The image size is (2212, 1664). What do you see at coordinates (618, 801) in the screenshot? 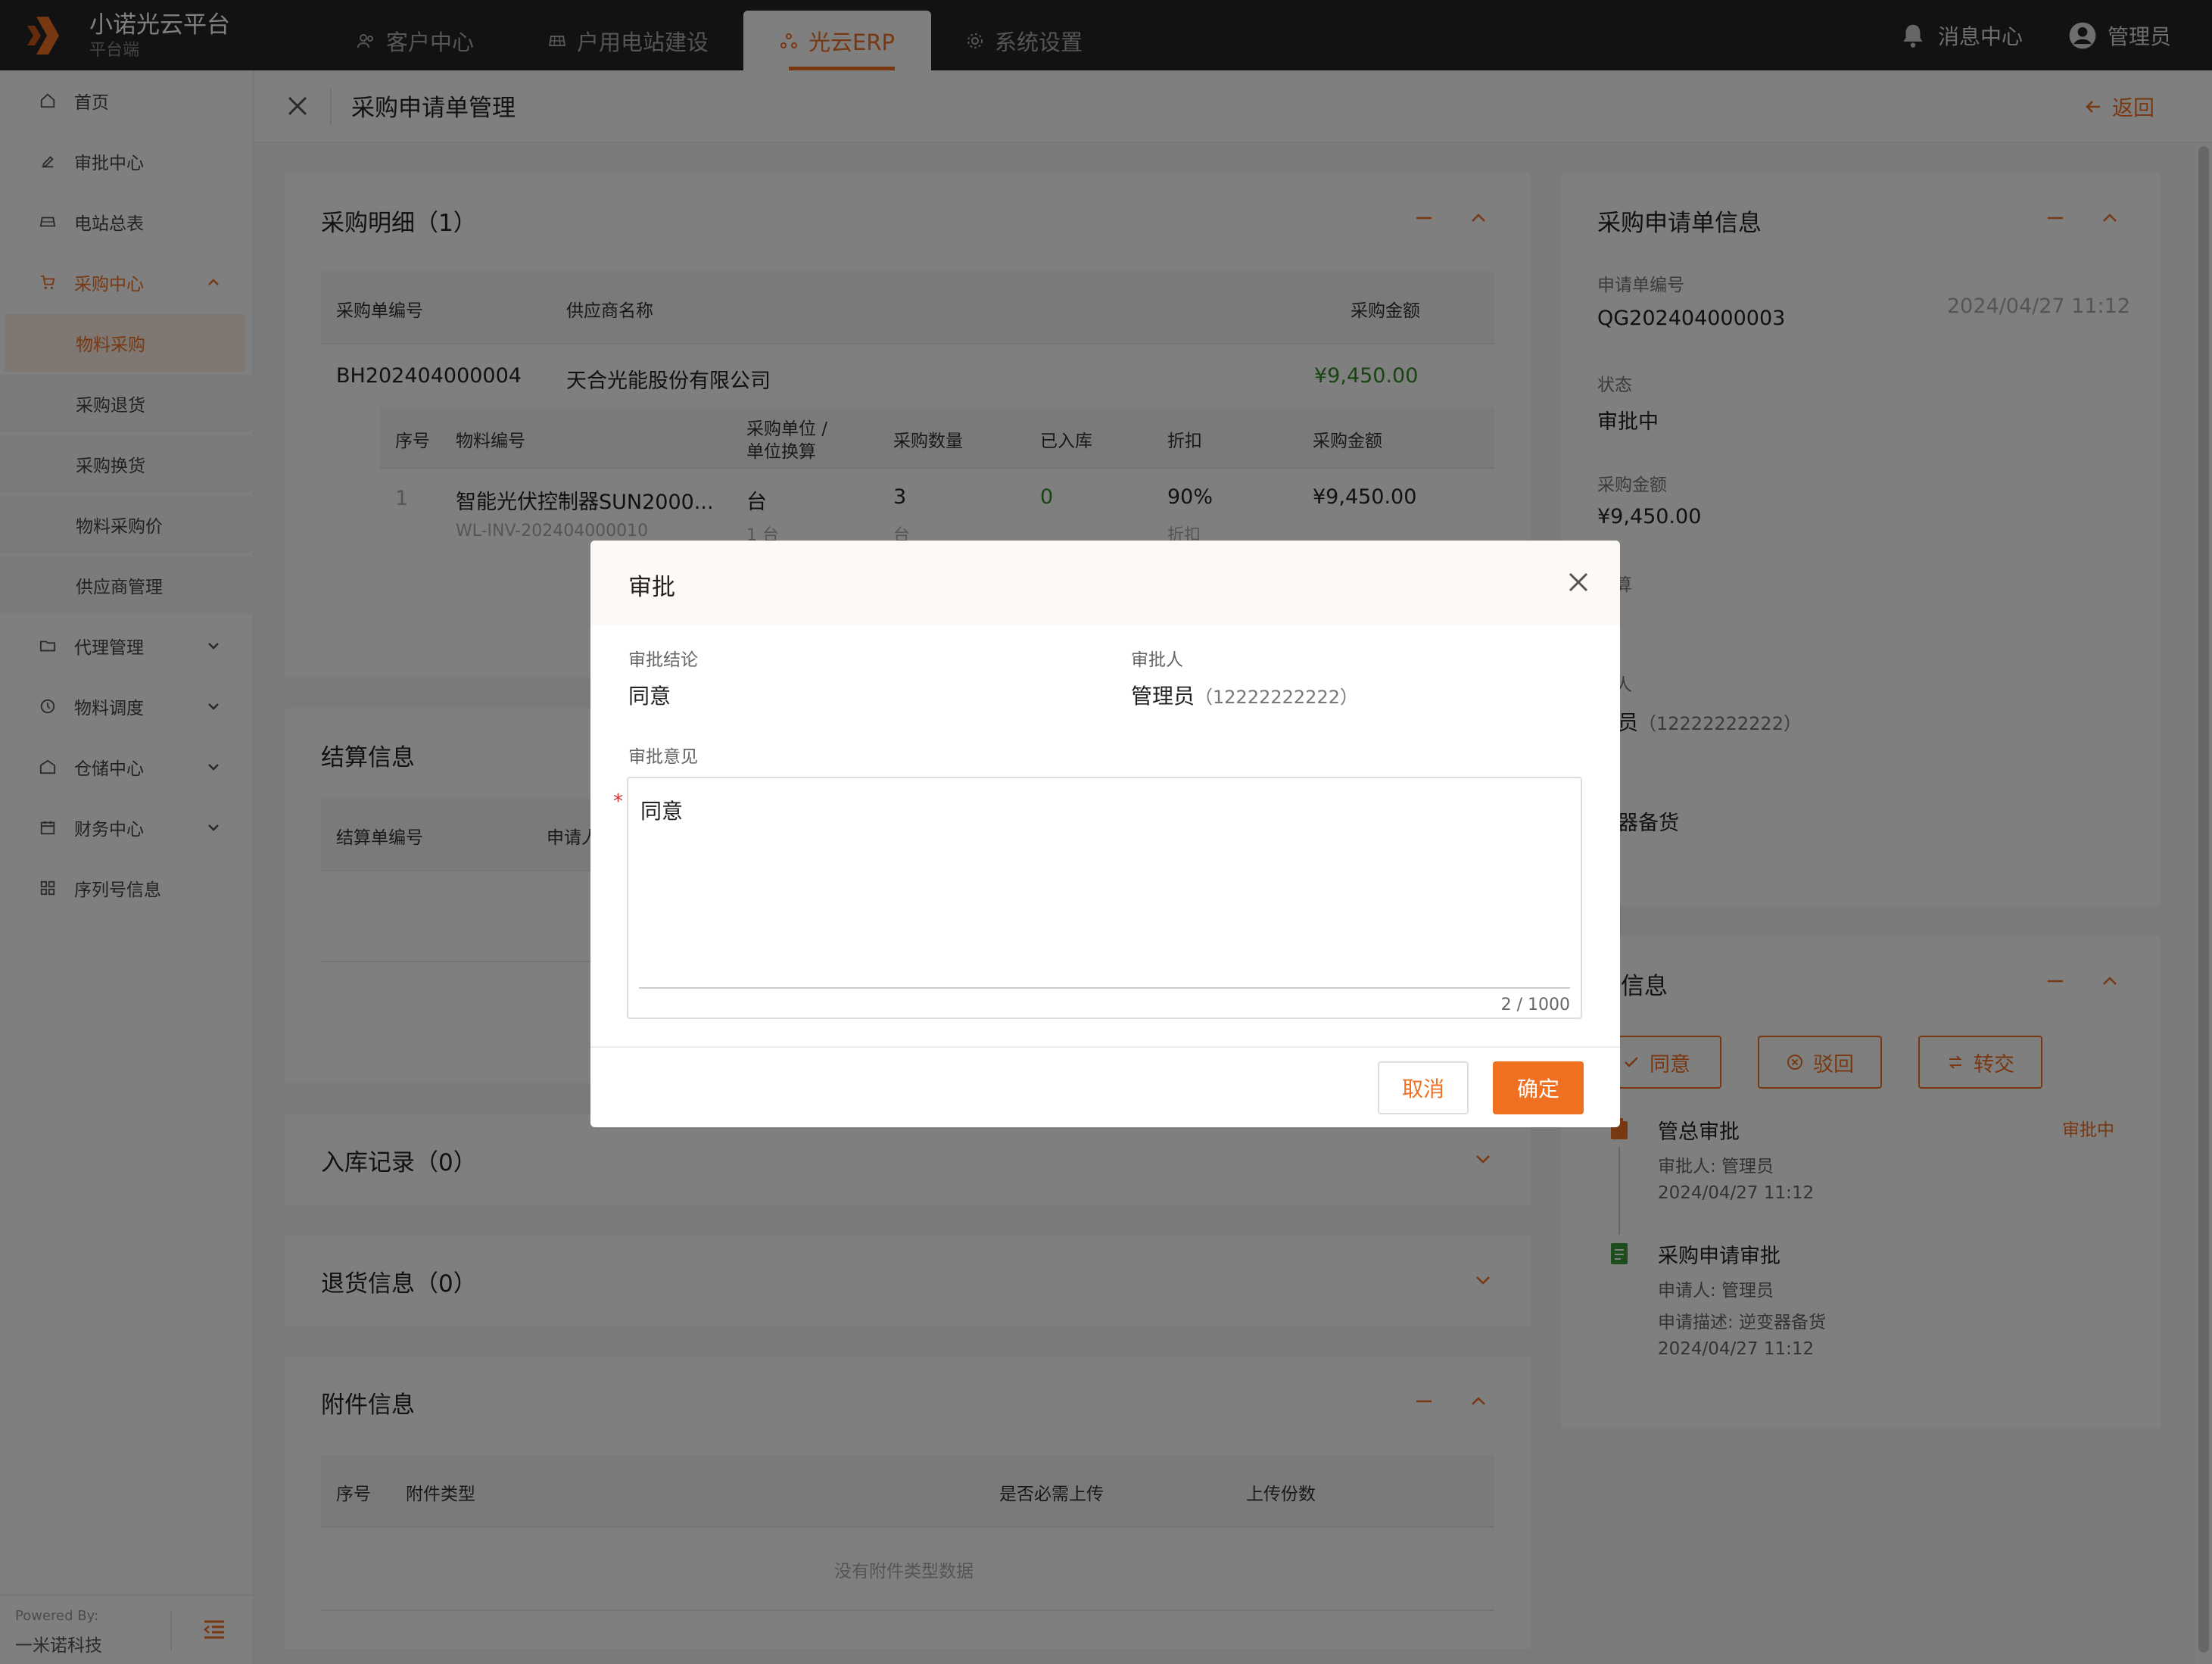
I see `required-marker: *` at bounding box center [618, 801].